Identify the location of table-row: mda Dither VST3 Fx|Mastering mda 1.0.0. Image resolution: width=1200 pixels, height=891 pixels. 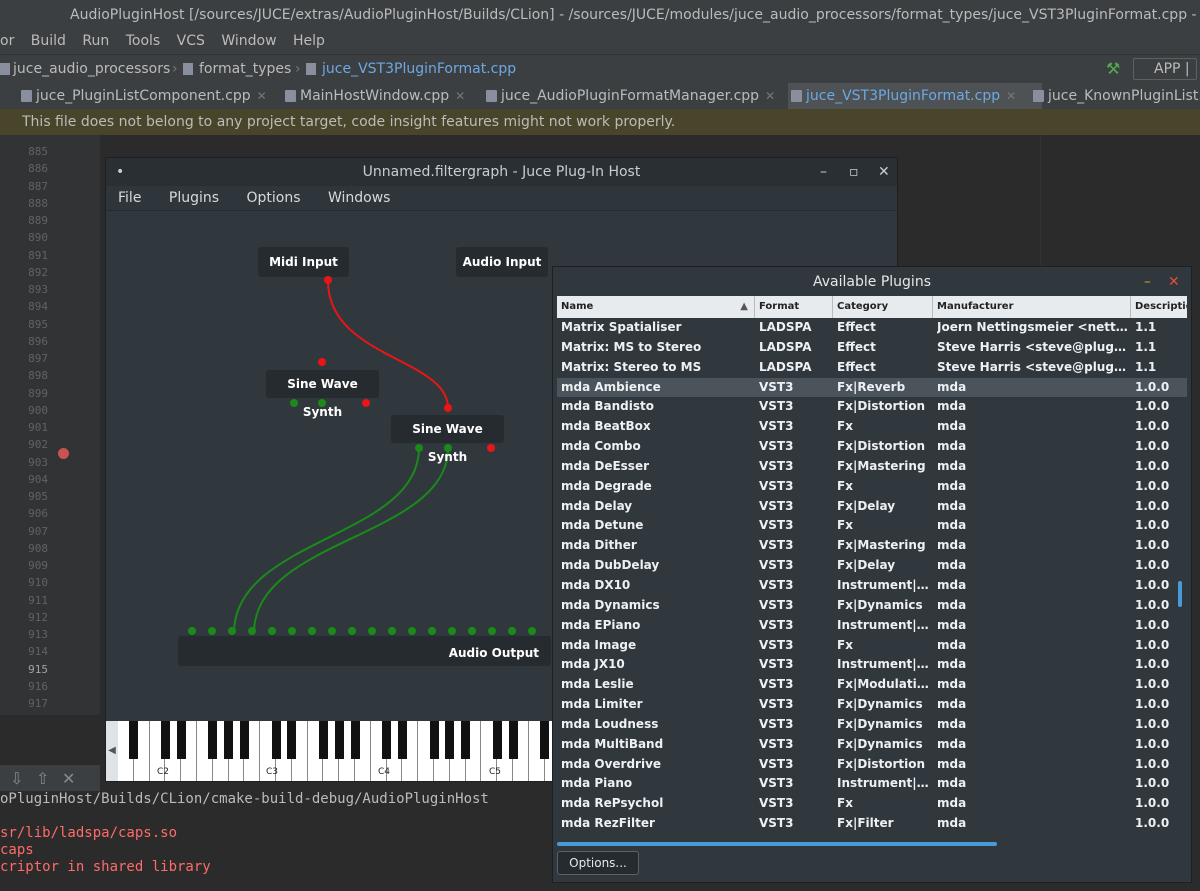
(872, 546).